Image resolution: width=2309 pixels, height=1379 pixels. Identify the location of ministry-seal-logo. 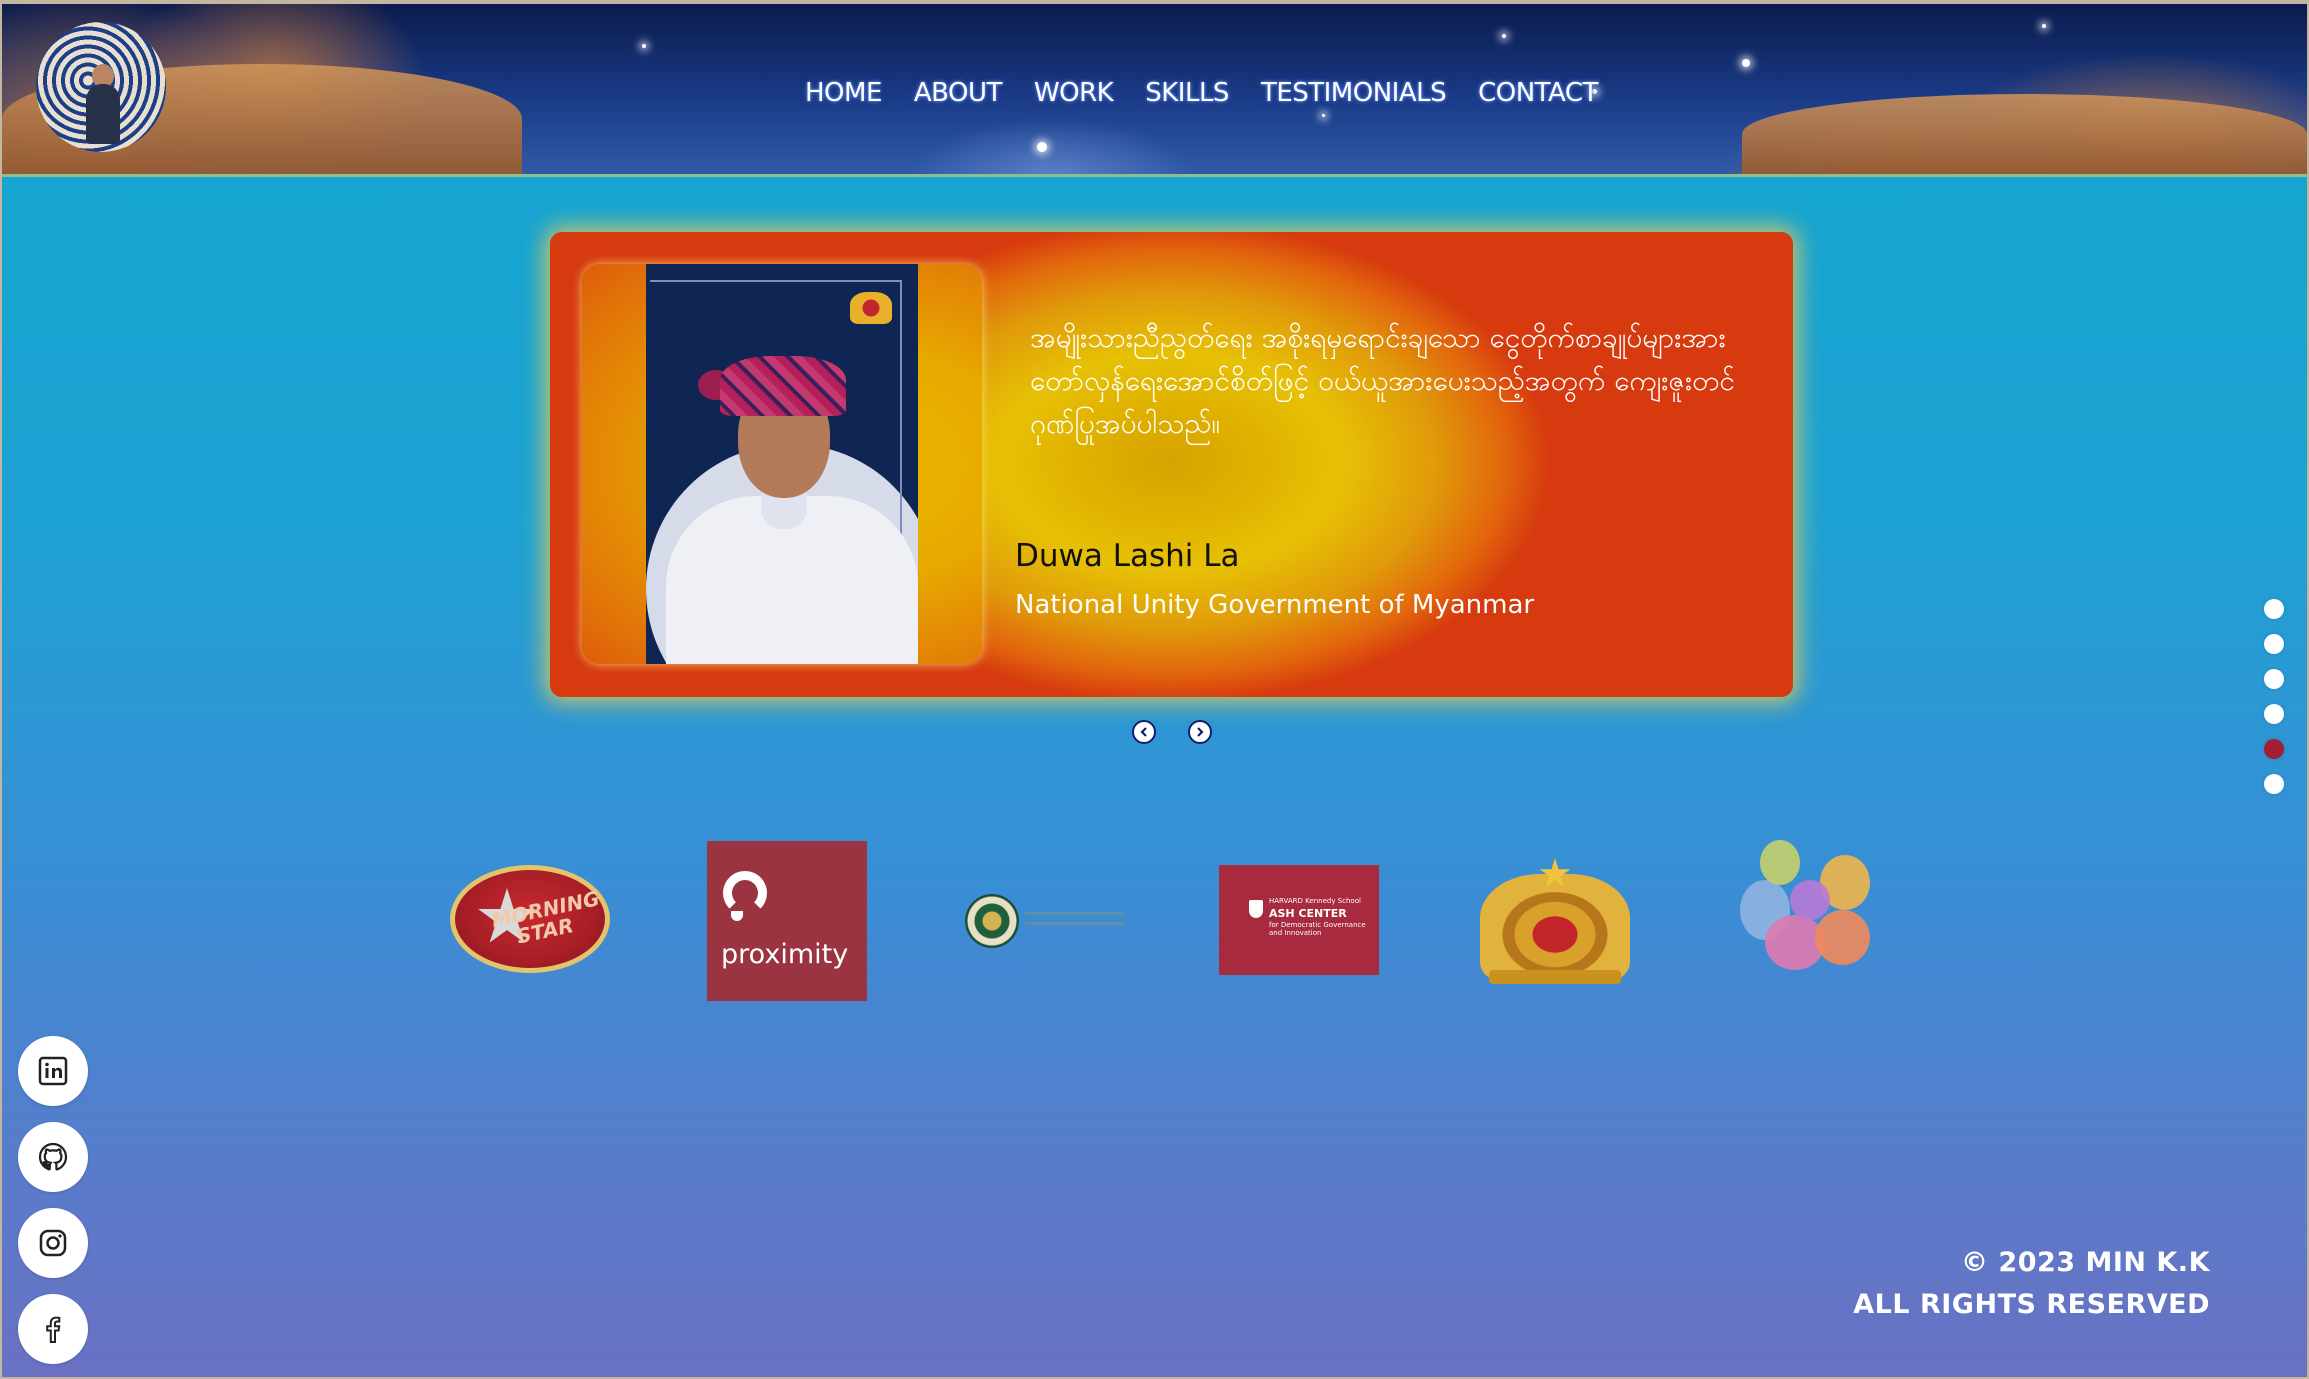
(1045, 921).